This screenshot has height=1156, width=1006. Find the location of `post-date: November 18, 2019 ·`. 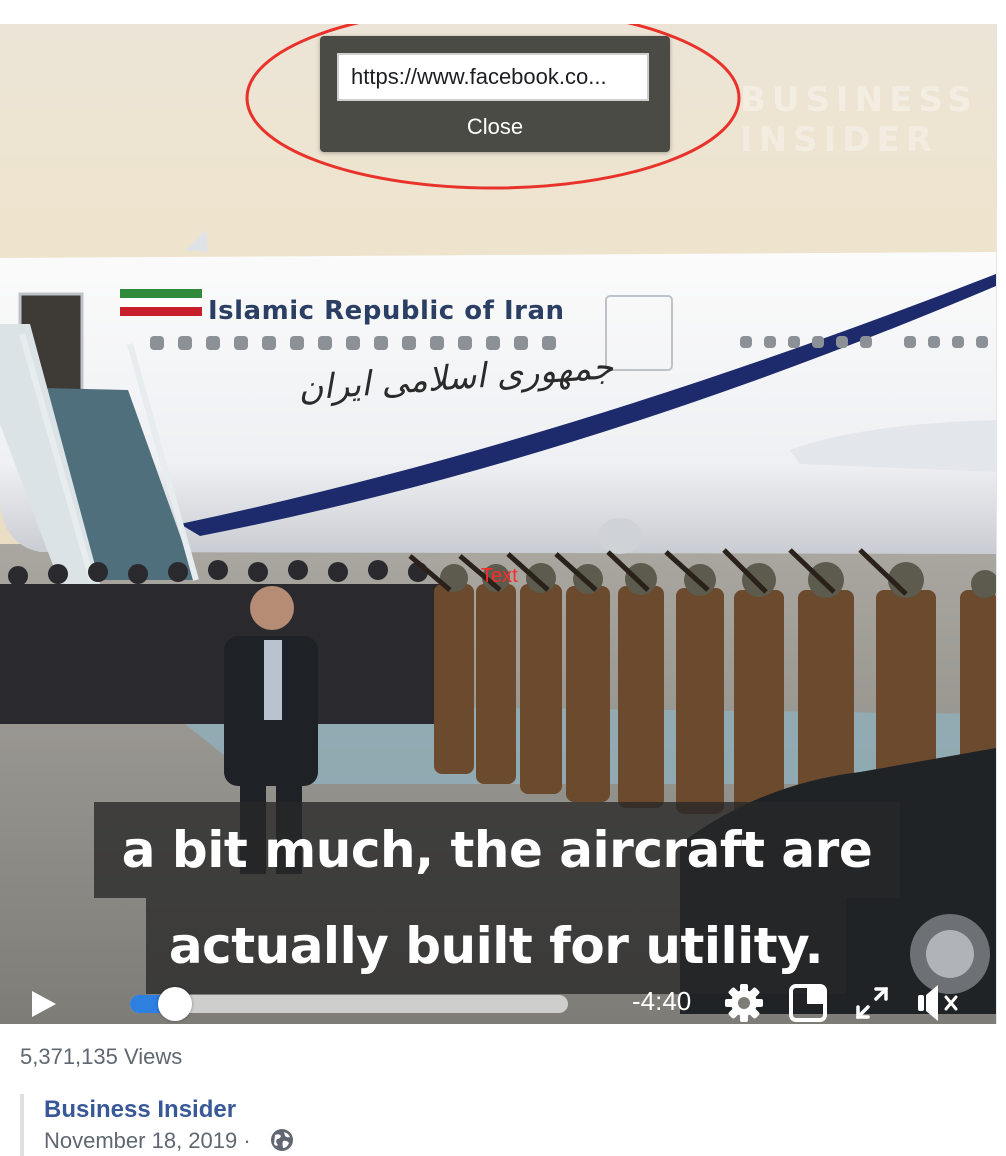

post-date: November 18, 2019 · is located at coordinates (147, 1141).